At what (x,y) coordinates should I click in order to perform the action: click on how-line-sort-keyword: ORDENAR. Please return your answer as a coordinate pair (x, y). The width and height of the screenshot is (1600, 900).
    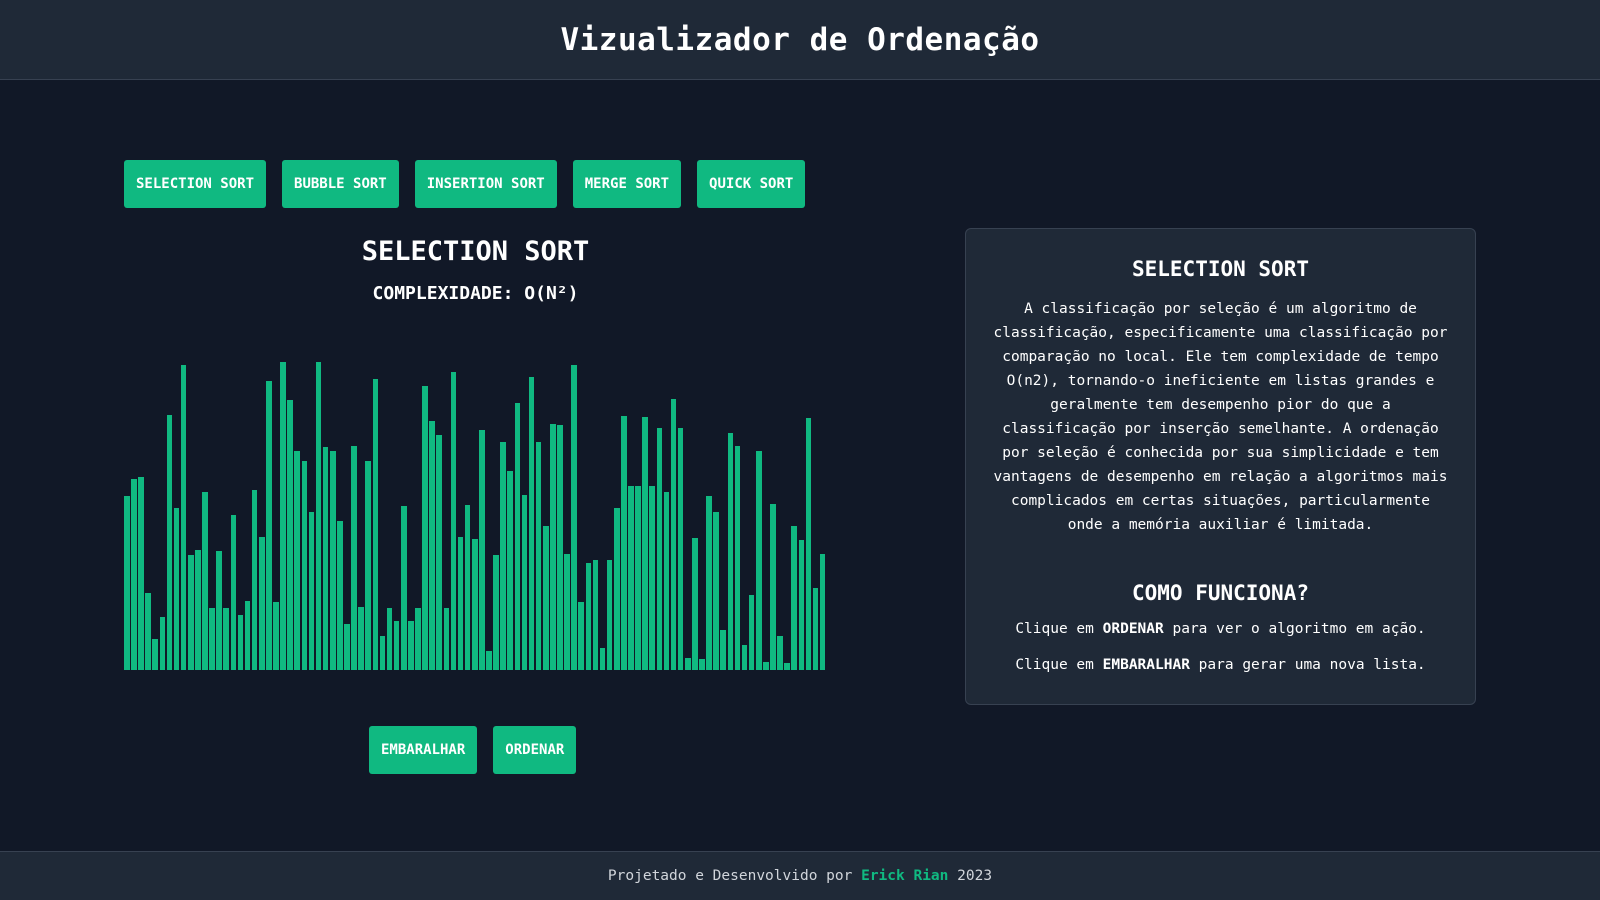
    Looking at the image, I should click on (1133, 629).